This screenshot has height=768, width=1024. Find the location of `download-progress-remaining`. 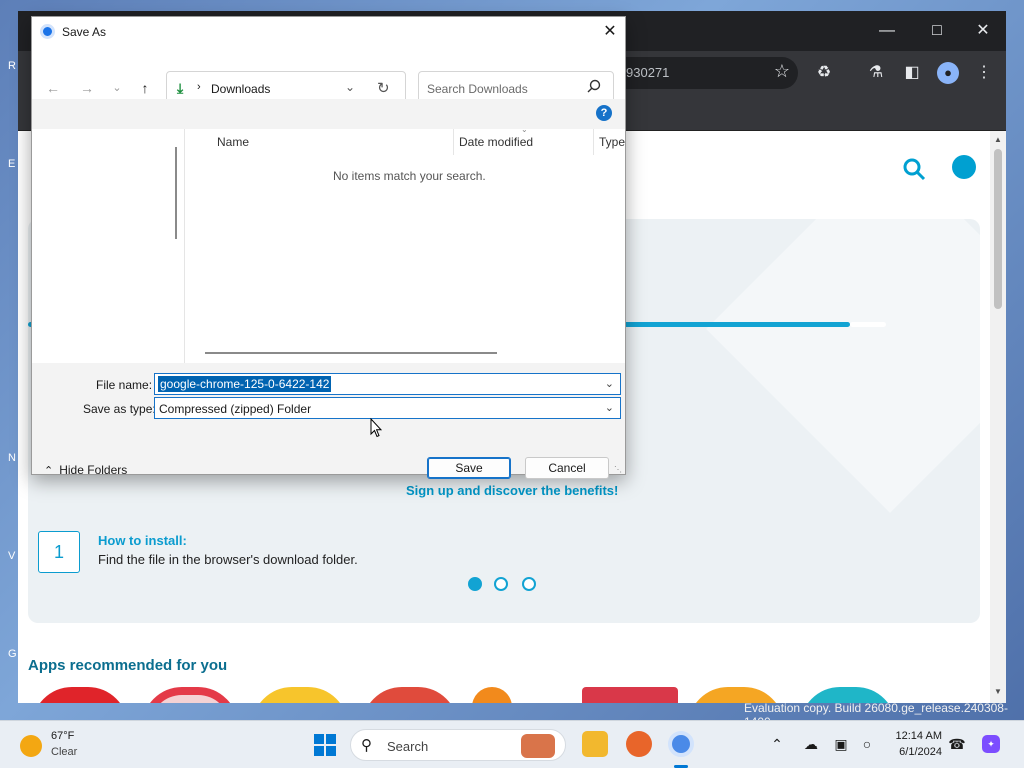

download-progress-remaining is located at coordinates (868, 324).